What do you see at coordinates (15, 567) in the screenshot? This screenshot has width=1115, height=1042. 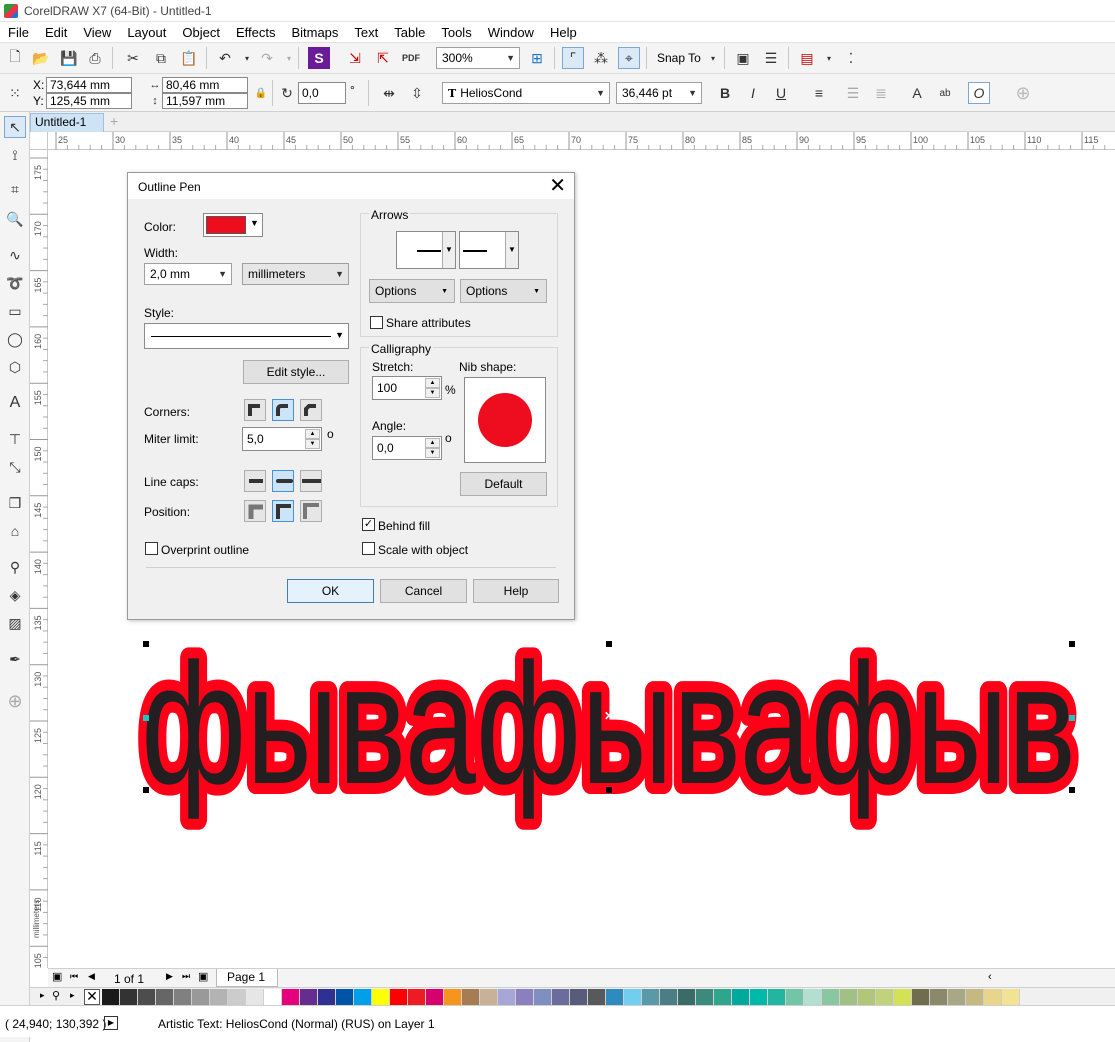 I see `color-eyedropper-icon: ⚲` at bounding box center [15, 567].